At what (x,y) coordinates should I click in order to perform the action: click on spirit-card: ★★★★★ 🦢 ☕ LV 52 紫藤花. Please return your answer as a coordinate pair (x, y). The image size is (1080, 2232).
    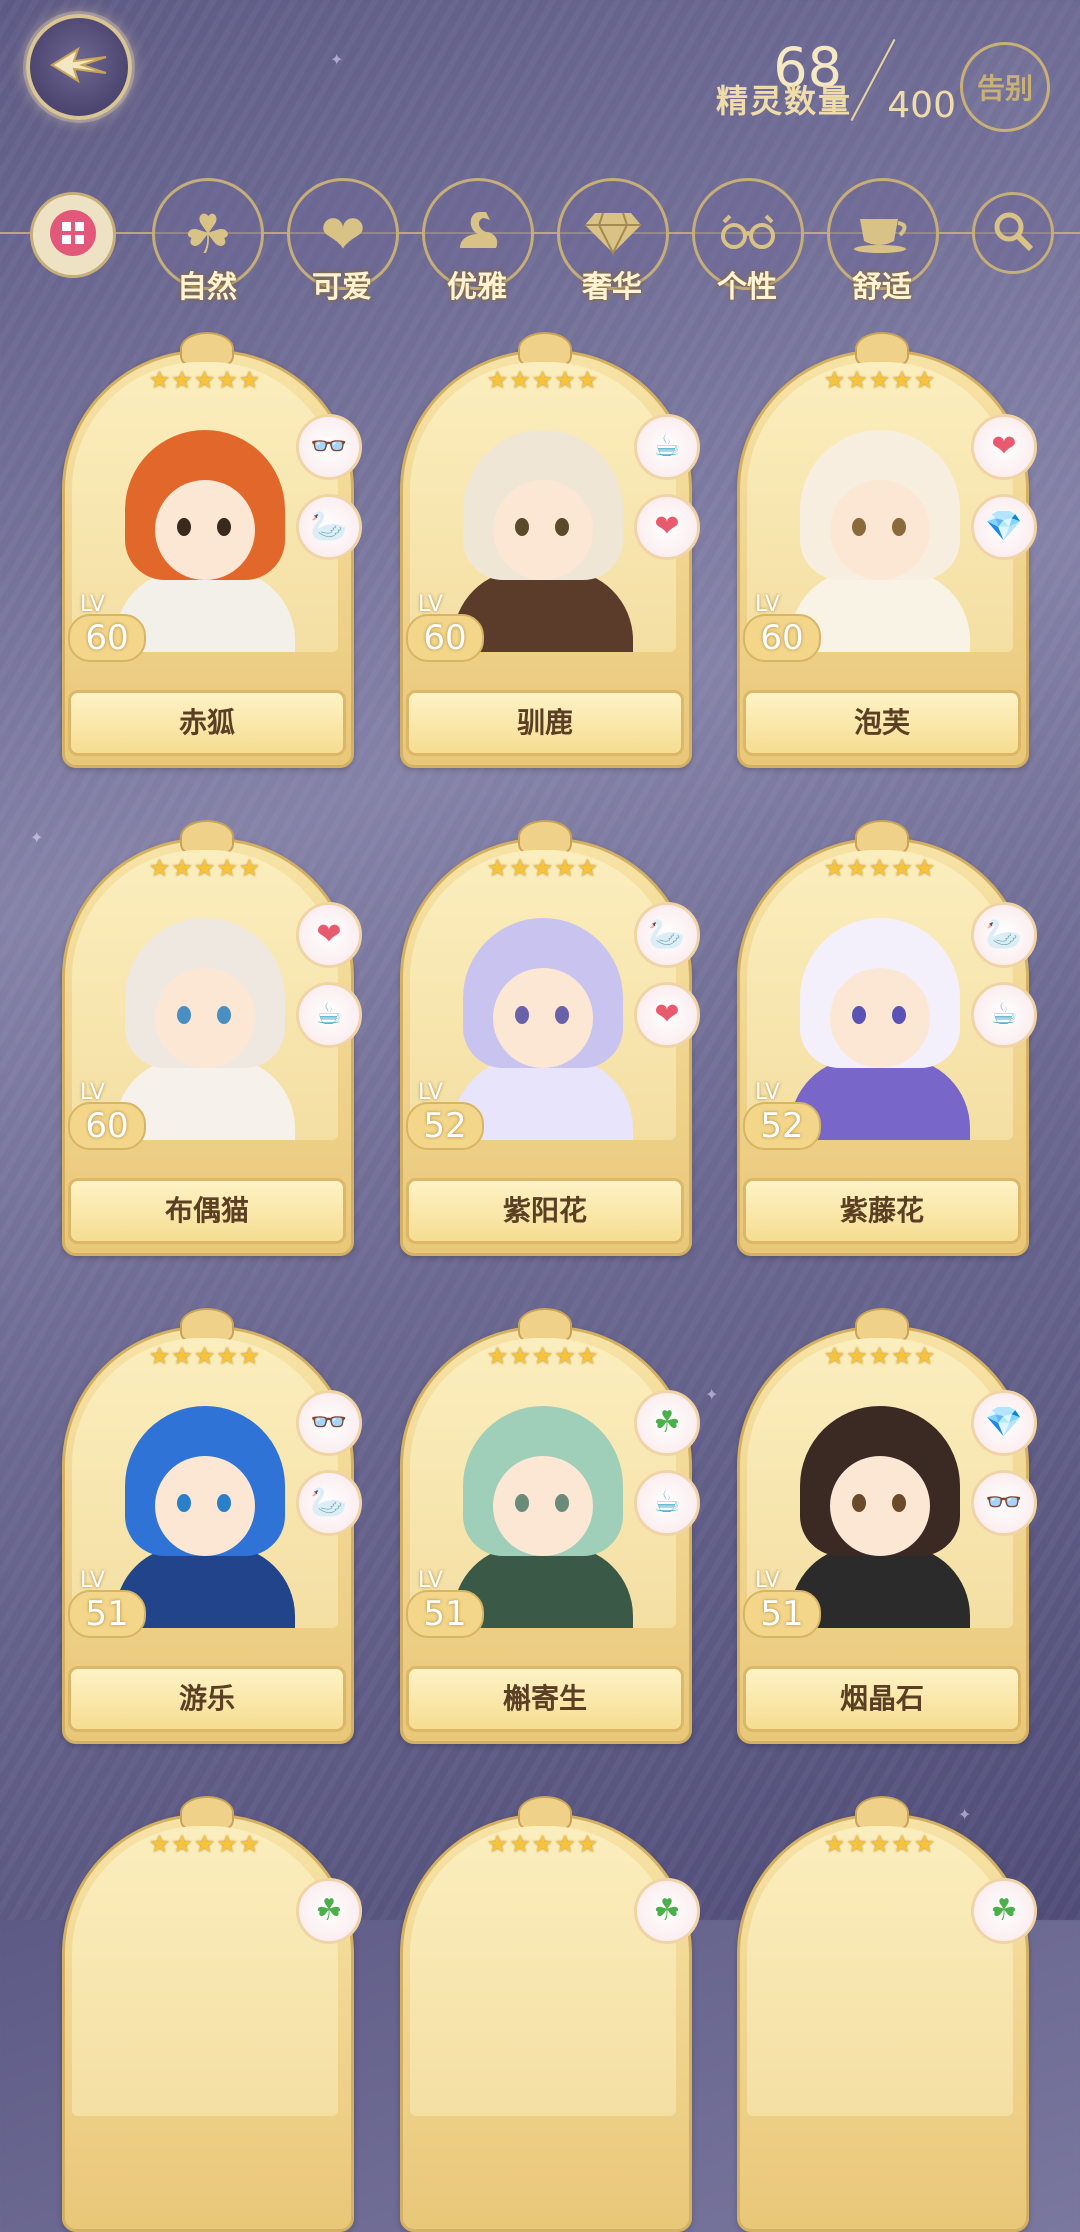
    Looking at the image, I should click on (887, 1038).